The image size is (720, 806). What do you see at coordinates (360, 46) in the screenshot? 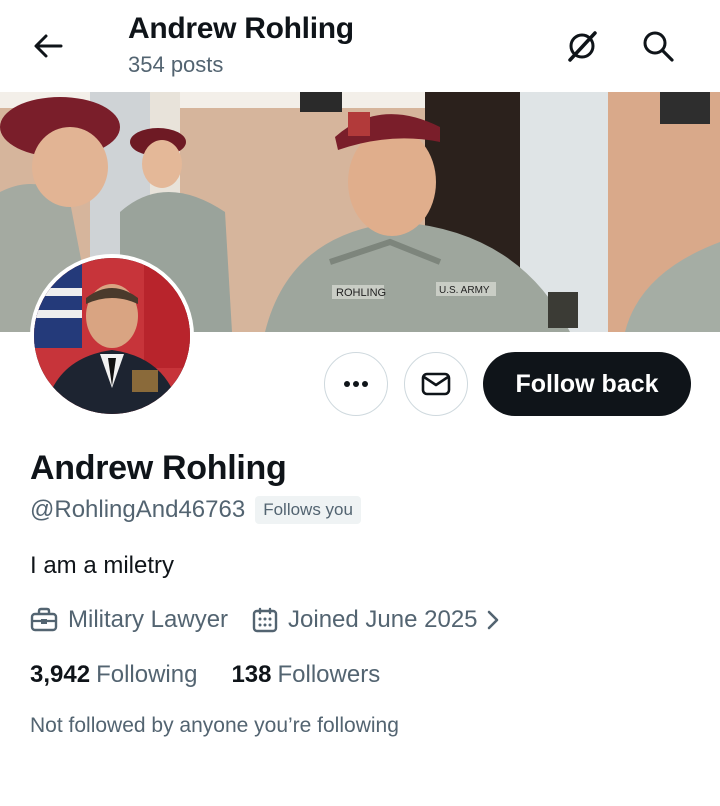
I see `profile-header: Andrew Rohling 354 posts` at bounding box center [360, 46].